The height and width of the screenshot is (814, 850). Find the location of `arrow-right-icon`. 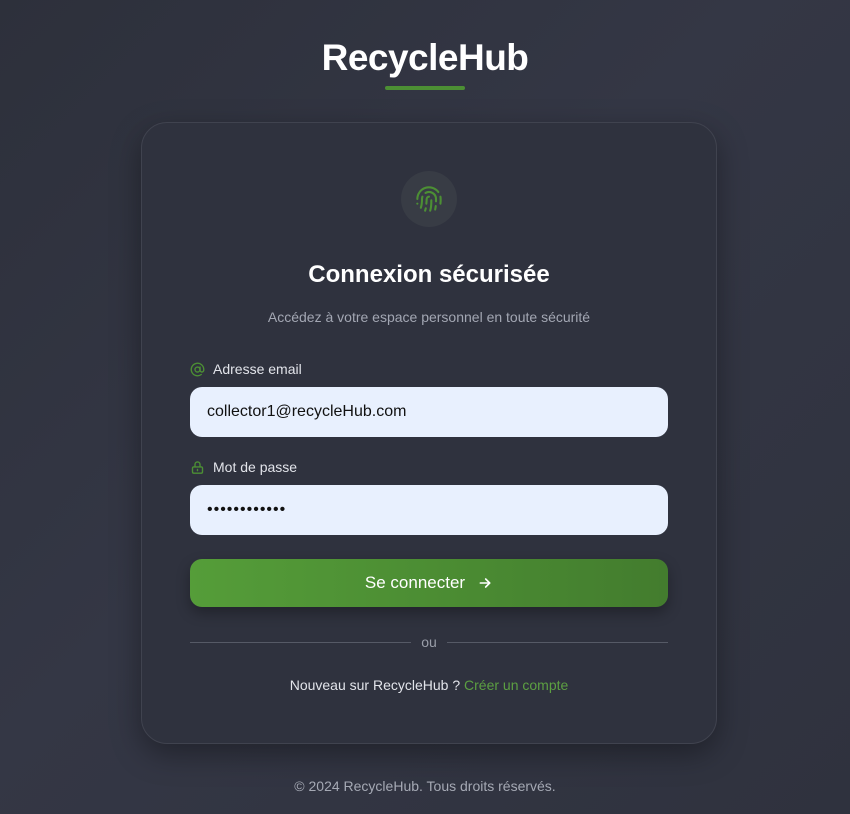

arrow-right-icon is located at coordinates (485, 583).